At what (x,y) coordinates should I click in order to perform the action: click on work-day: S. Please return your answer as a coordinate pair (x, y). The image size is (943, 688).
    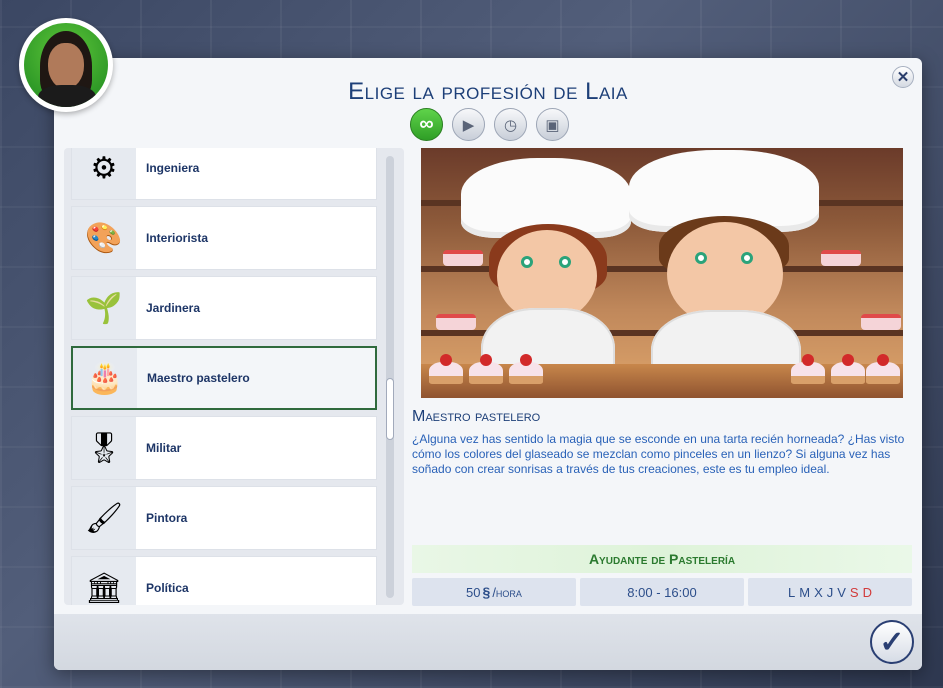
    Looking at the image, I should click on (854, 592).